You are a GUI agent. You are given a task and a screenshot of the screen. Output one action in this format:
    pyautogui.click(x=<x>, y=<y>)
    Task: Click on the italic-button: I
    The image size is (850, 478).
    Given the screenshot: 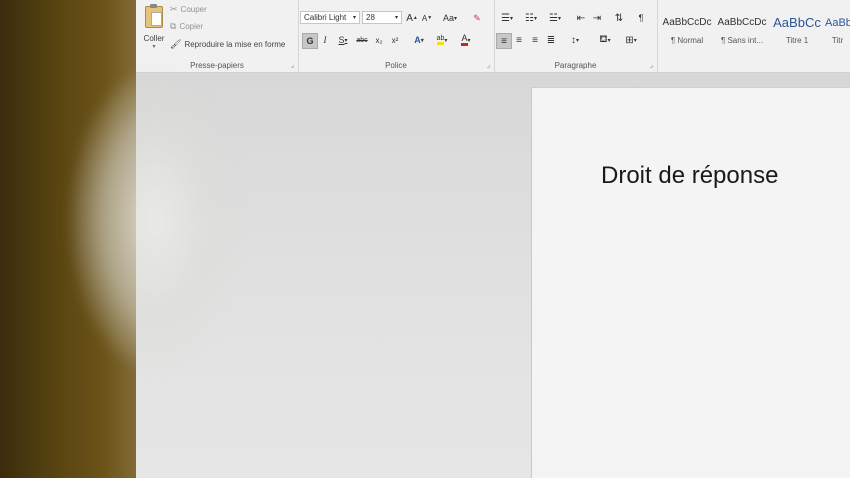 What is the action you would take?
    pyautogui.click(x=325, y=40)
    